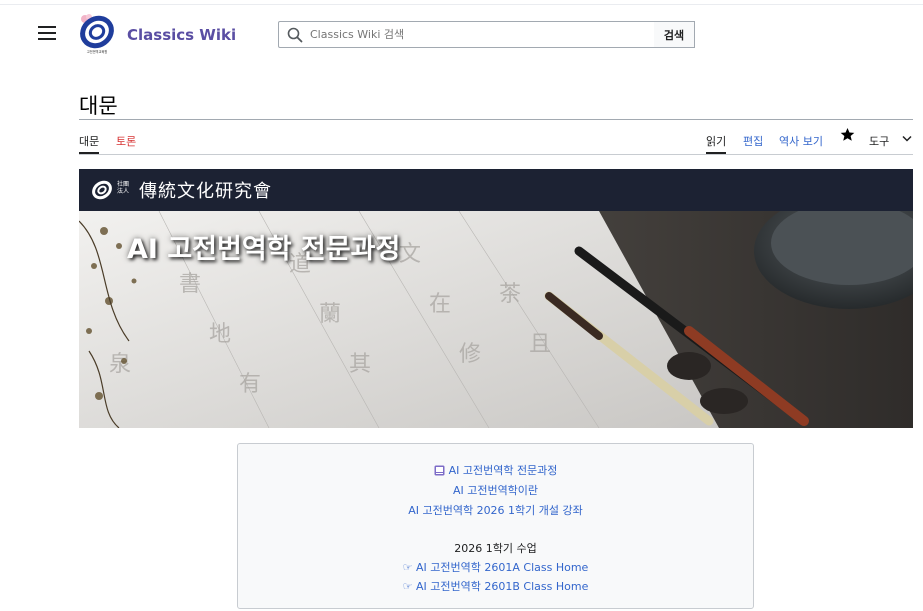 The image size is (923, 611). Describe the element at coordinates (801, 141) in the screenshot. I see `tab-history: 역사 보기` at that location.